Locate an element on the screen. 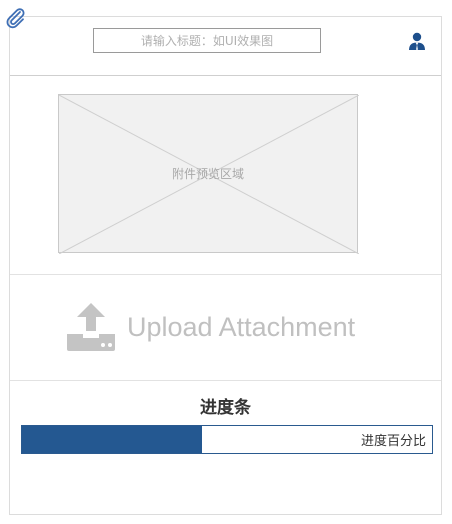  upload-label: Upload Attachment is located at coordinates (241, 326).